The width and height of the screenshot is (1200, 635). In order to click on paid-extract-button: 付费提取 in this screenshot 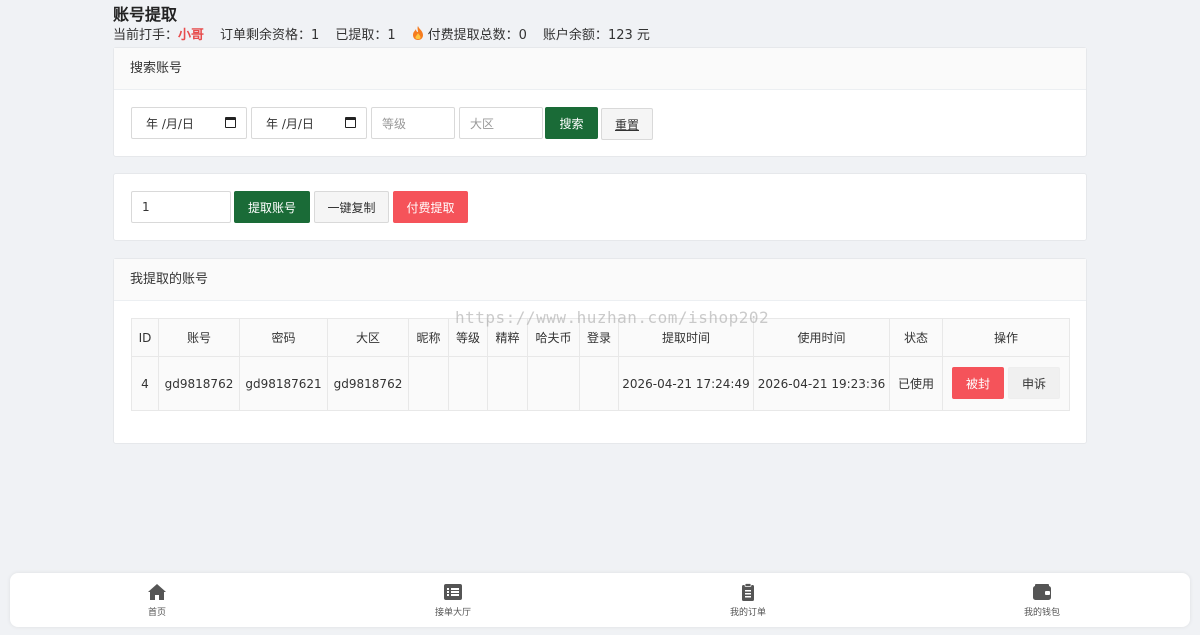, I will do `click(430, 207)`.